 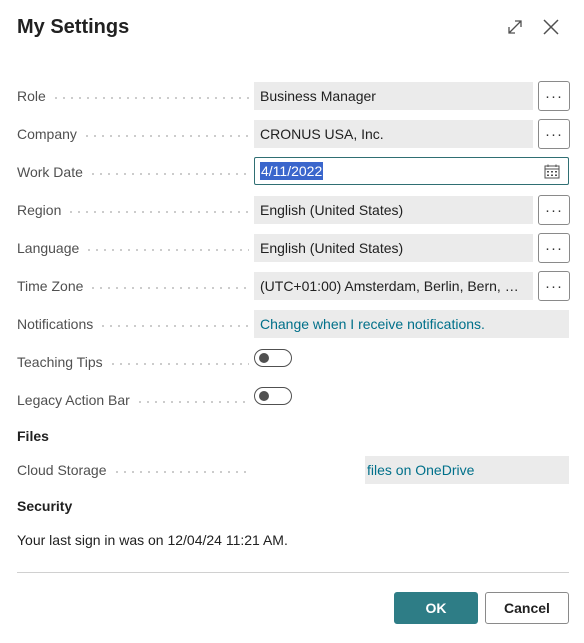 What do you see at coordinates (554, 286) in the screenshot?
I see `time-zone-lookup-button: ···` at bounding box center [554, 286].